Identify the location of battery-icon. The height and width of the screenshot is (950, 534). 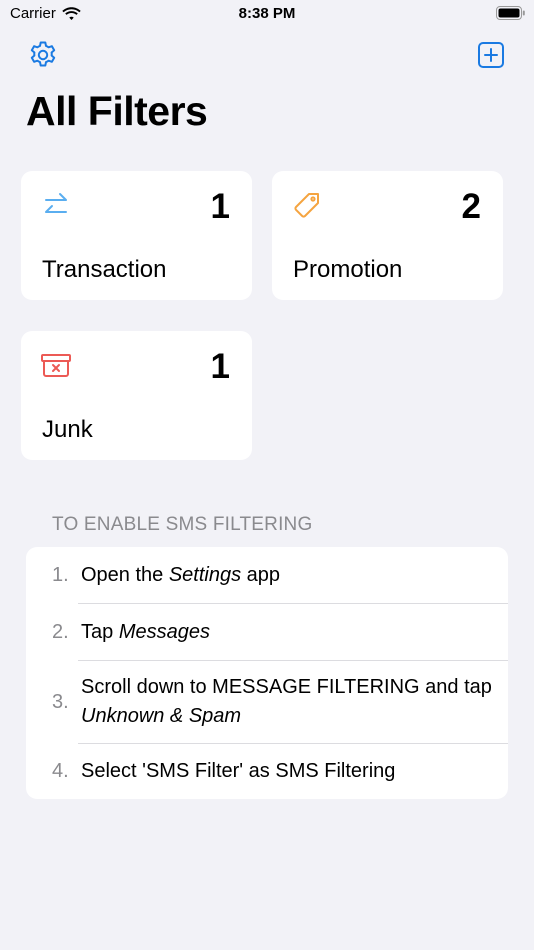
(511, 15).